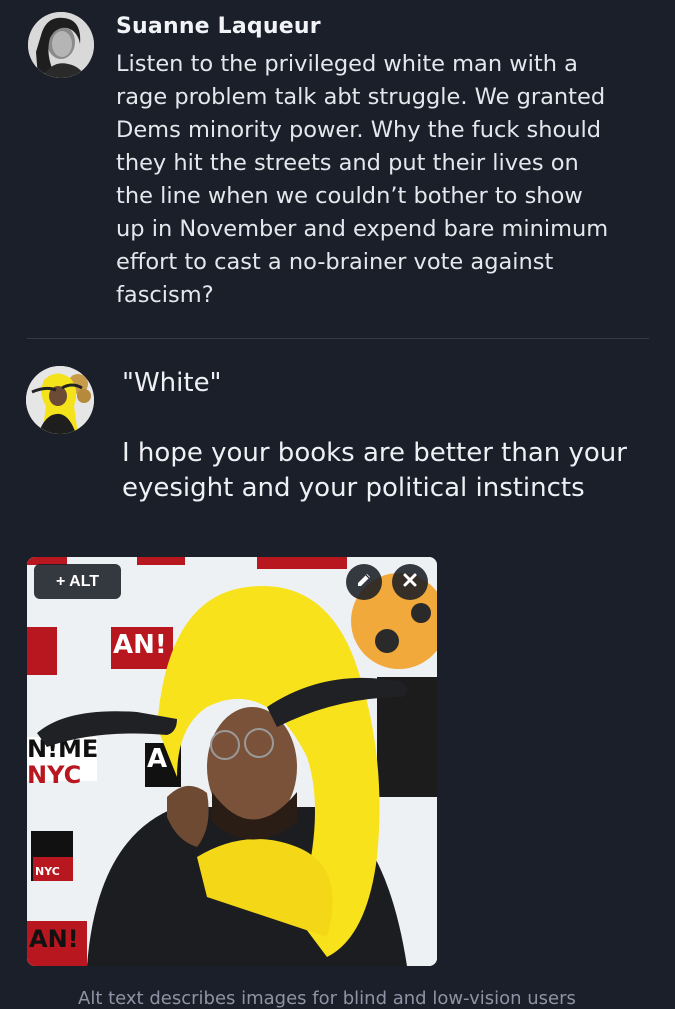  I want to click on close-icon, so click(410, 582).